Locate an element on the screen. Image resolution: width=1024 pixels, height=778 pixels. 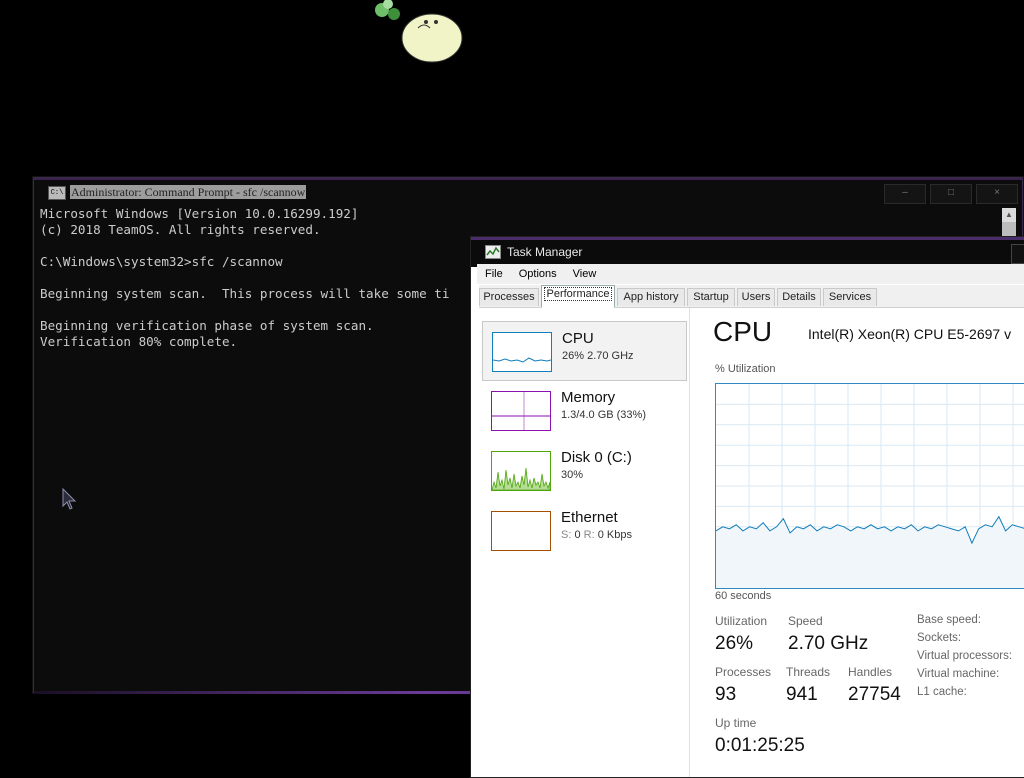
disk-sparkline is located at coordinates (521, 471).